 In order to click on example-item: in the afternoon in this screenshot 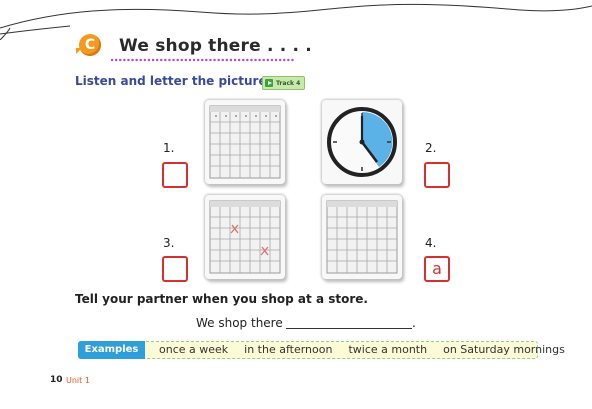, I will do `click(288, 349)`.